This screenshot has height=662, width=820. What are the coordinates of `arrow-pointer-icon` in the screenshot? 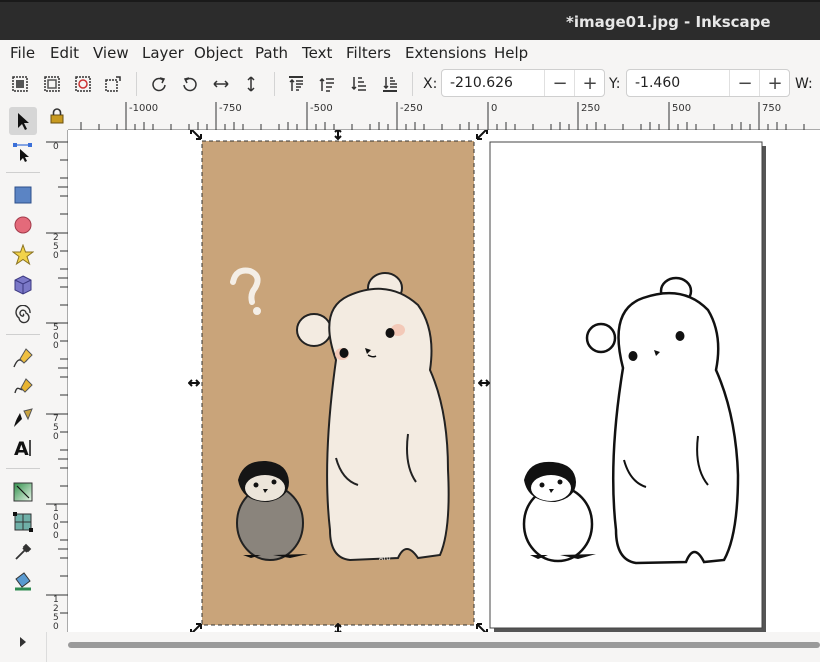 It's located at (23, 121).